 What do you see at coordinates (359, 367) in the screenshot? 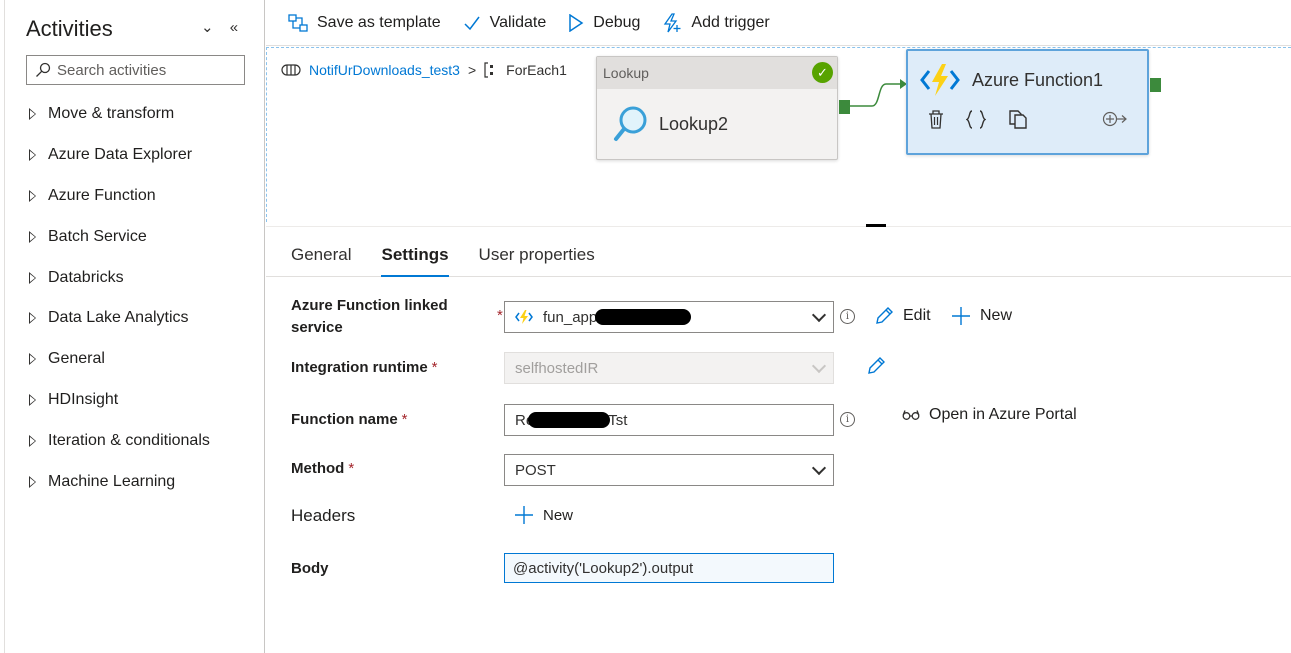
I see `integration-runtime-label-text: Integration runtime` at bounding box center [359, 367].